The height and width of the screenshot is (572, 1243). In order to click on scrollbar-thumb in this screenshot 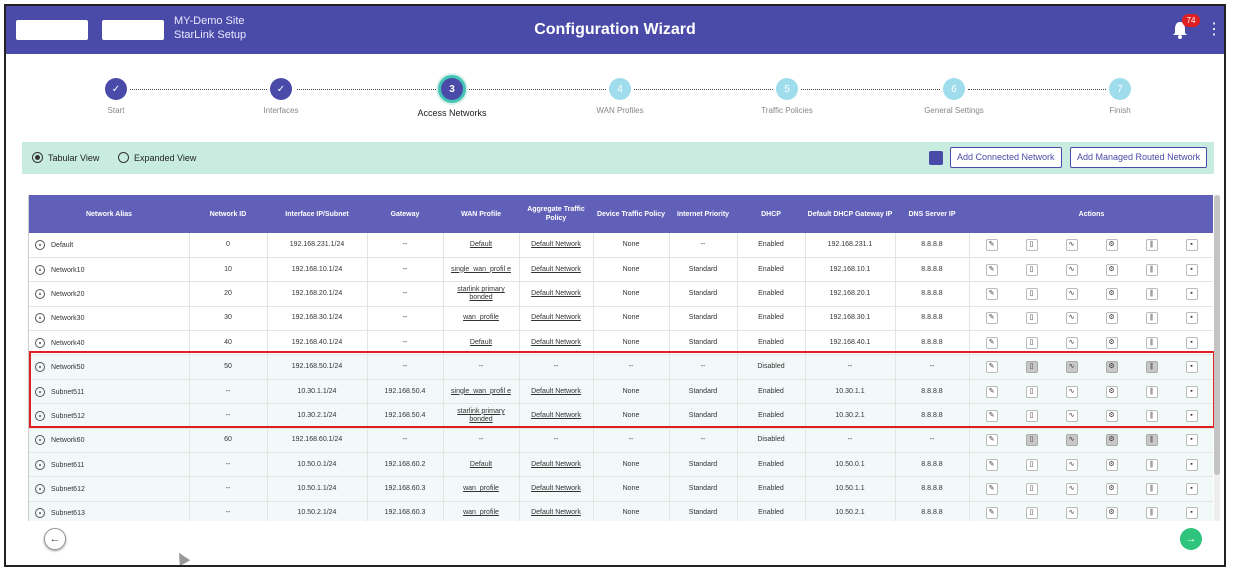, I will do `click(1217, 335)`.